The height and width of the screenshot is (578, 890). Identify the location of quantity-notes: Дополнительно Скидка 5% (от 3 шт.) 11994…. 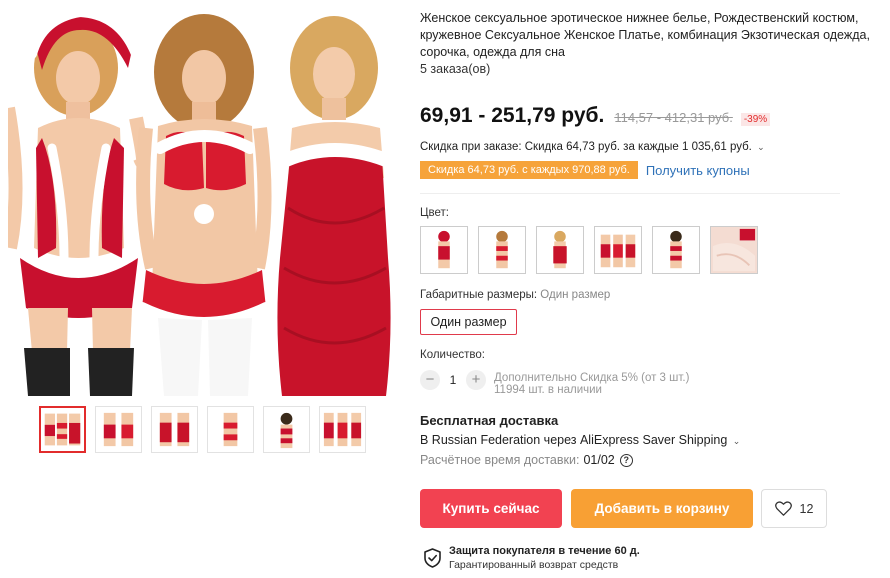
(591, 384).